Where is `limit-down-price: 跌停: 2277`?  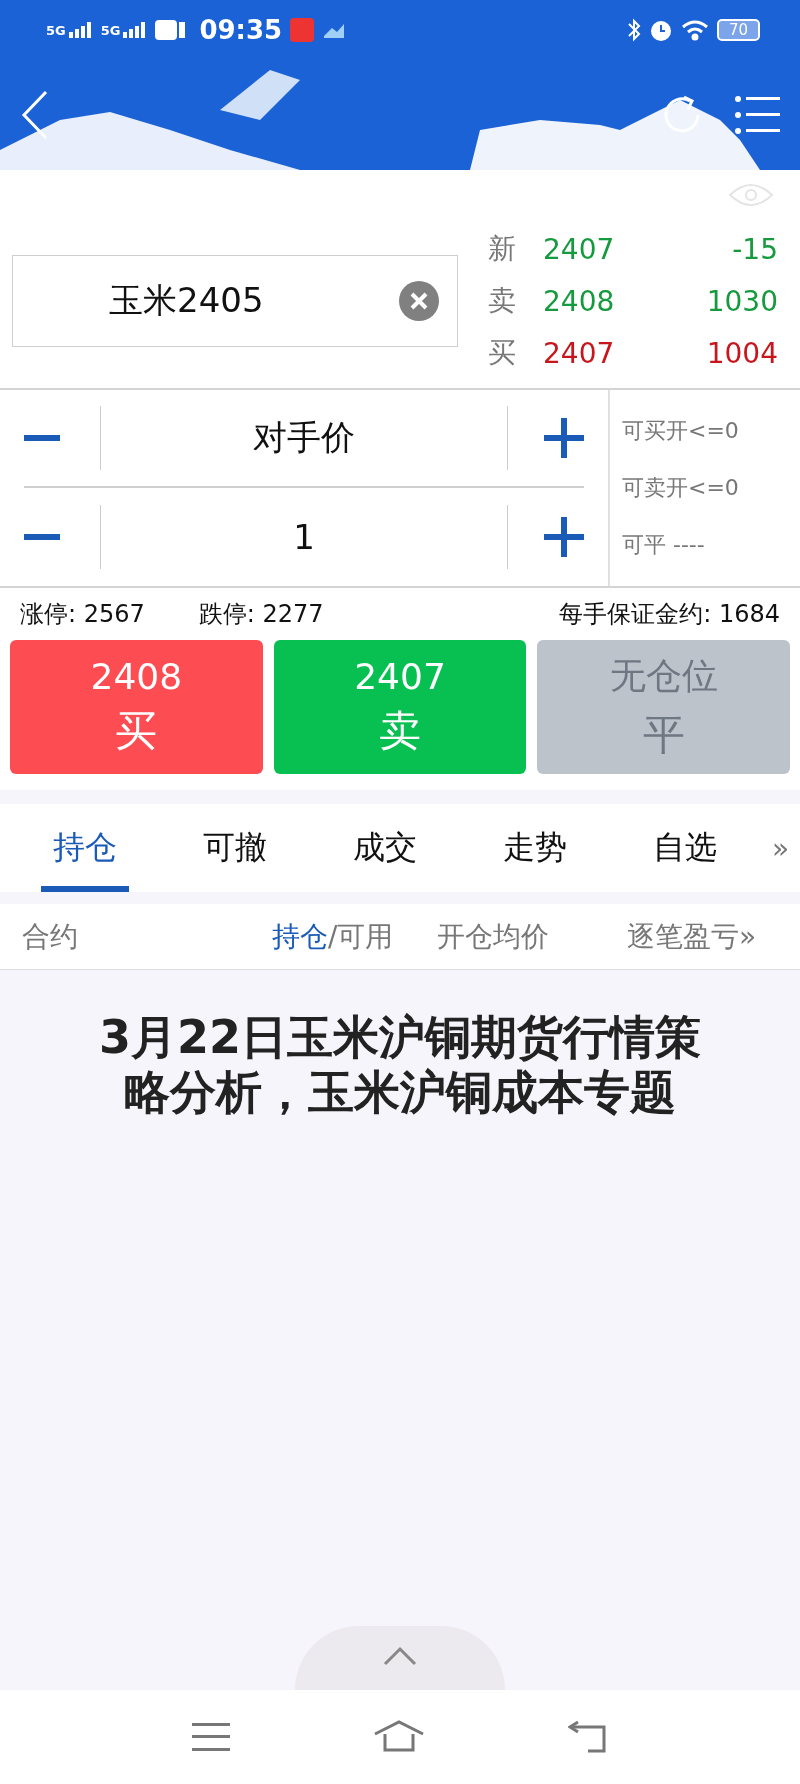
limit-down-price: 跌停: 2277 is located at coordinates (261, 614).